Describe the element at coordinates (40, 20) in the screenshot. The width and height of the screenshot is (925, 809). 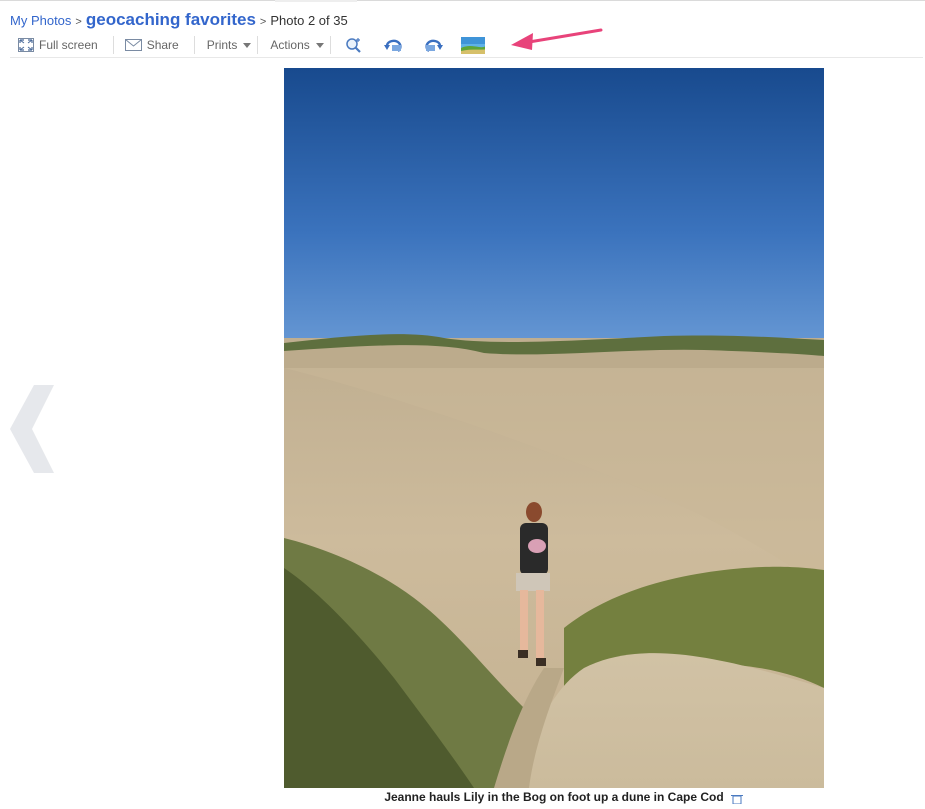
I see `breadcrumb-my-photos-link: My Photos` at that location.